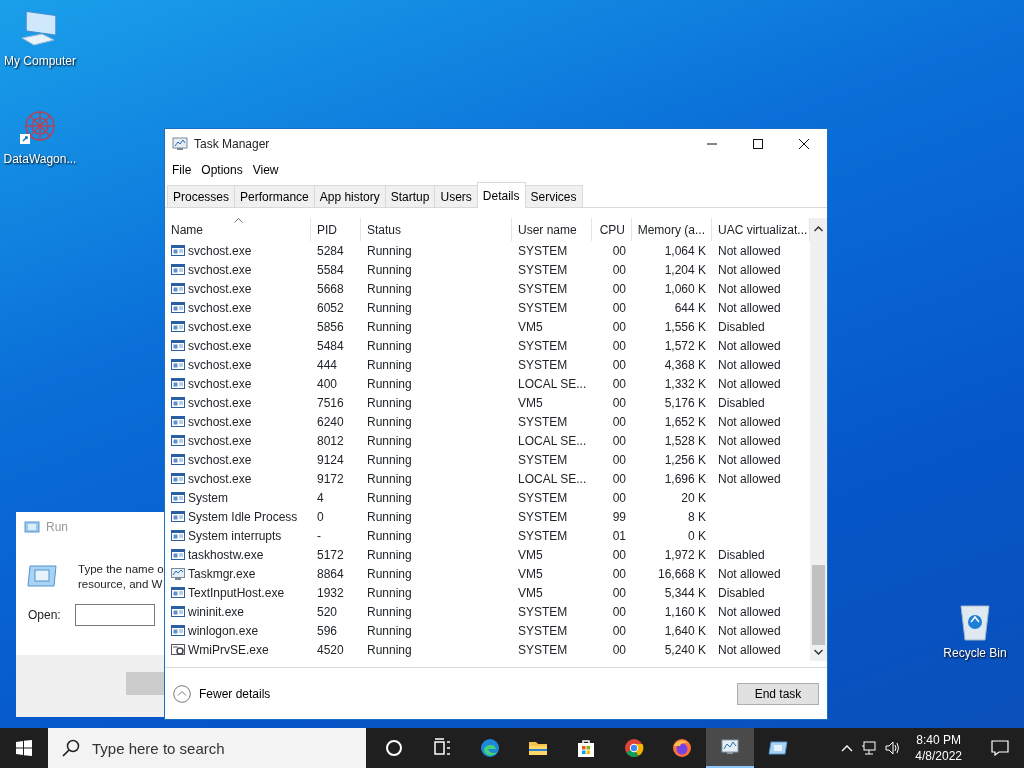 This screenshot has width=1024, height=768. Describe the element at coordinates (336, 229) in the screenshot. I see `column-header: PID` at that location.